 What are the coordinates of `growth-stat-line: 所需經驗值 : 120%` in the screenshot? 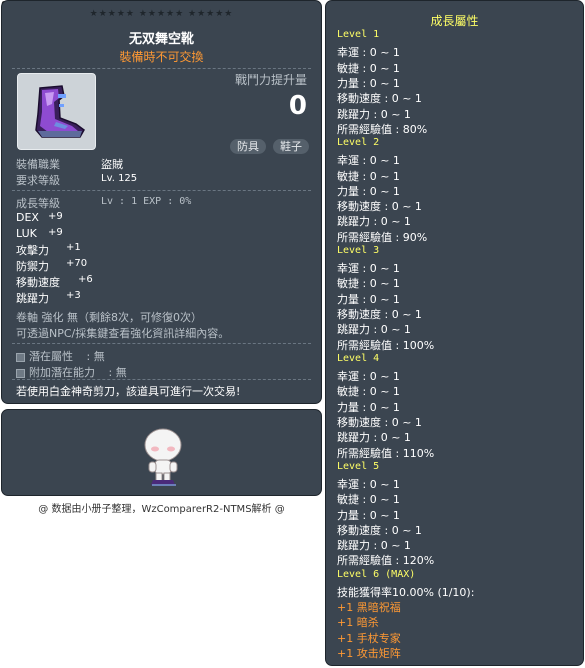 It's located at (386, 561).